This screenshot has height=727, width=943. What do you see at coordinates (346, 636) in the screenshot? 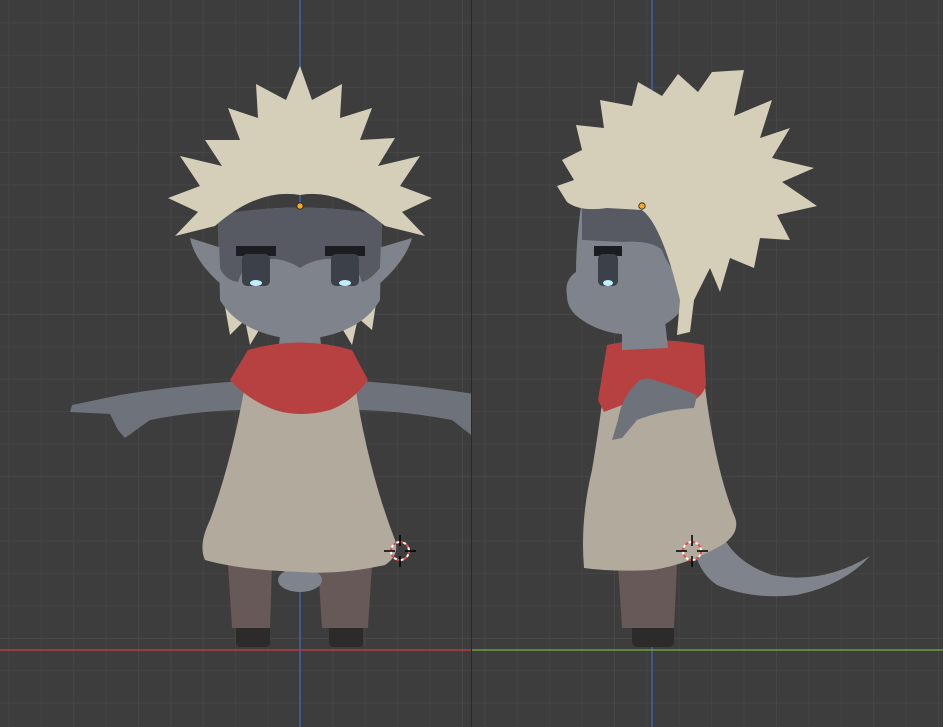
I see `right-boot` at bounding box center [346, 636].